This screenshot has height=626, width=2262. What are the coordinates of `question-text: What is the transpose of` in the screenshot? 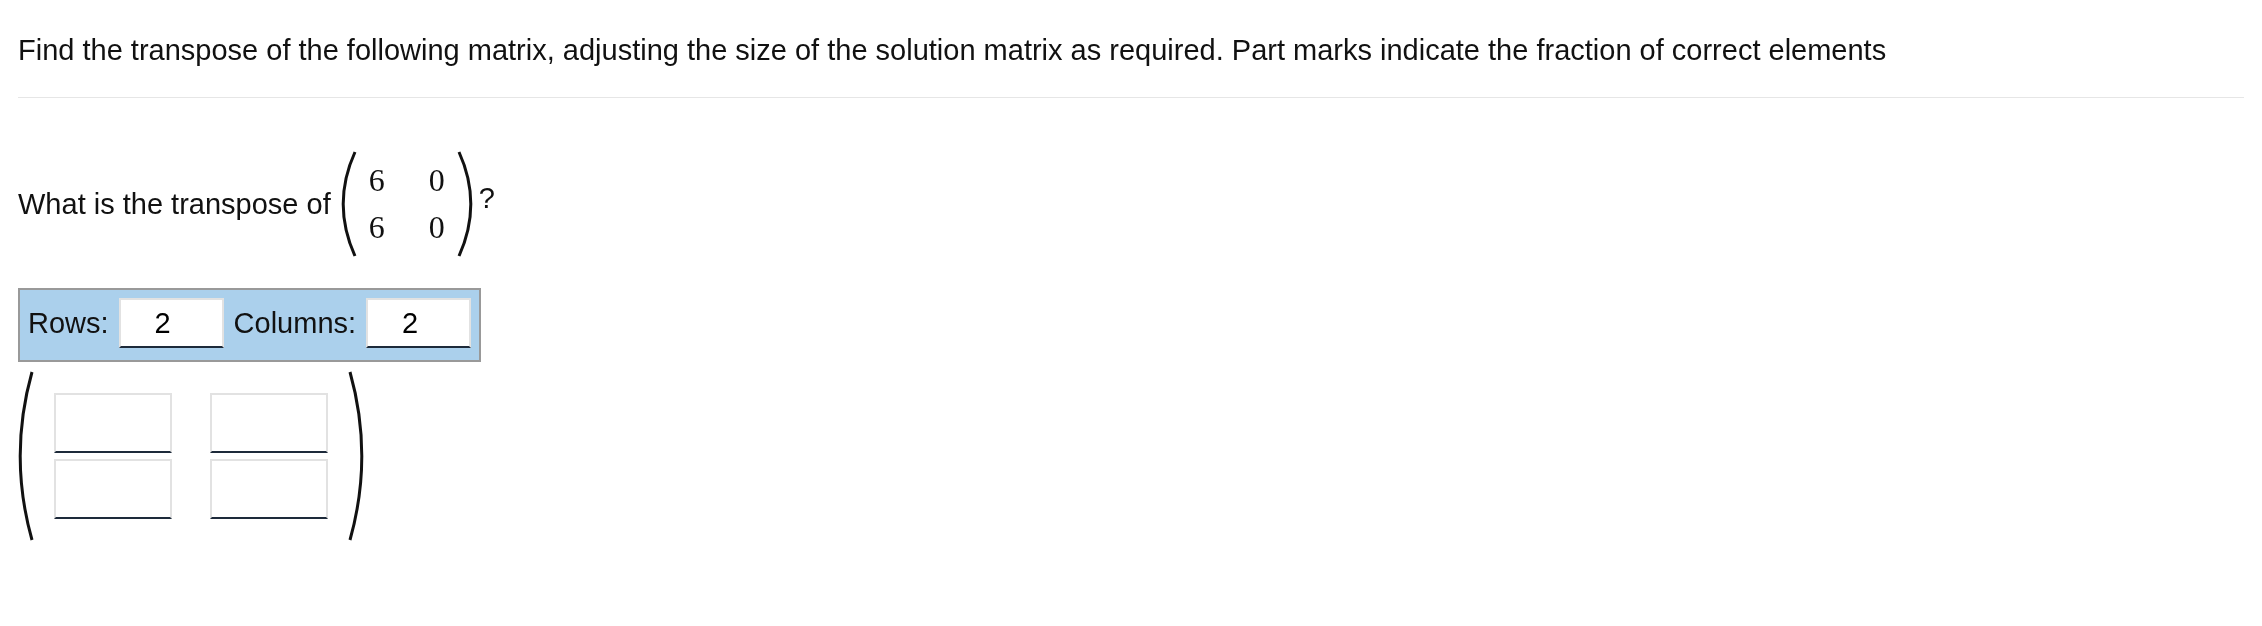 It's located at (174, 204).